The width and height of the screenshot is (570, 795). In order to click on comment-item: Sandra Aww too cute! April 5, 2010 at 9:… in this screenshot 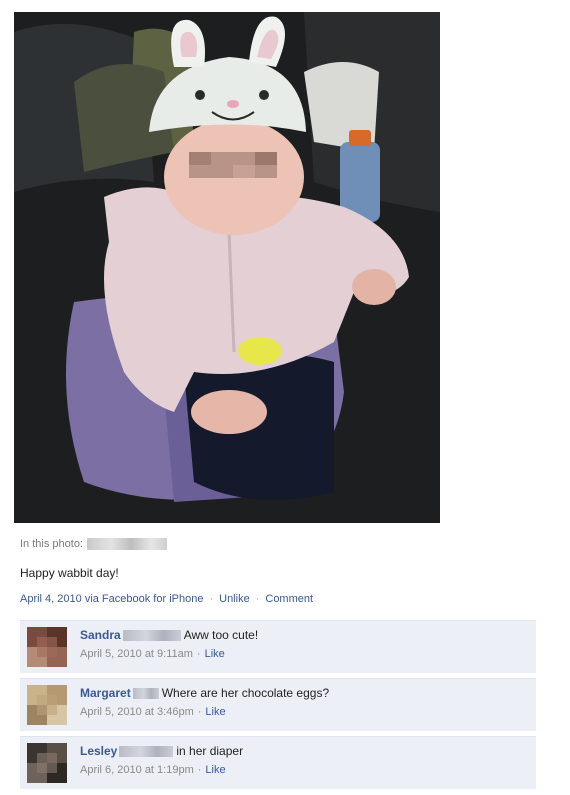, I will do `click(278, 646)`.